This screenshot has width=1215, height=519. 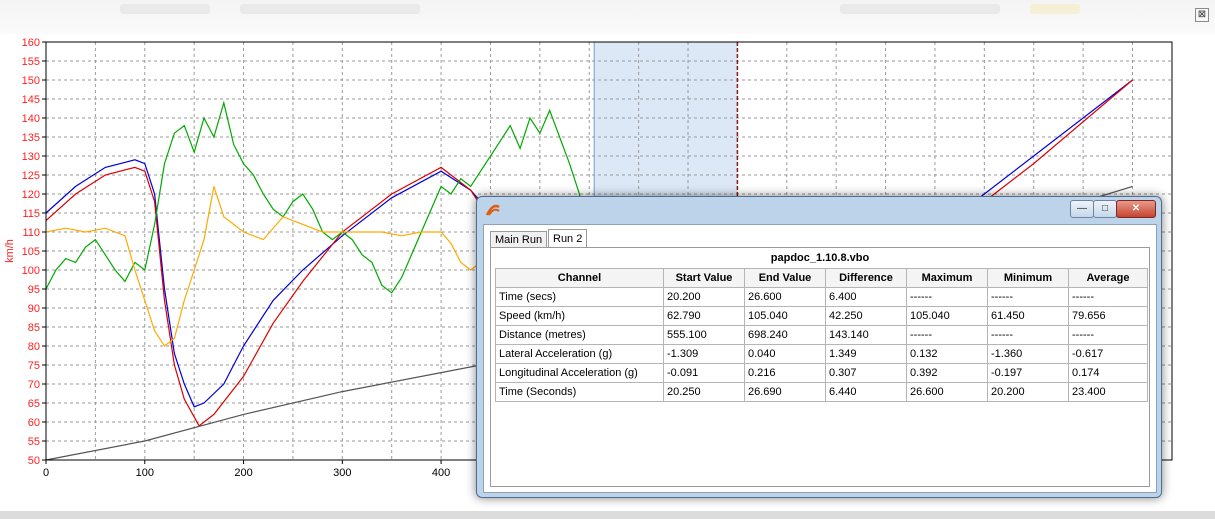 What do you see at coordinates (31, 119) in the screenshot?
I see `y-tick-label: 140` at bounding box center [31, 119].